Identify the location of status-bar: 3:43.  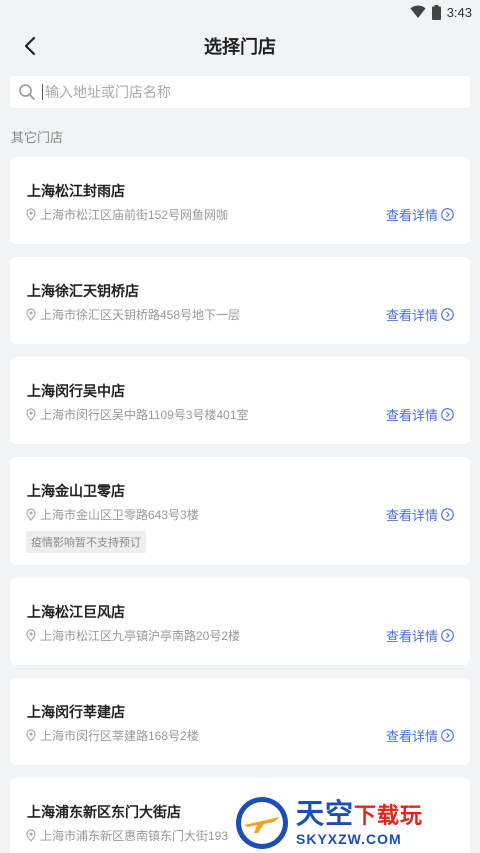
(240, 12).